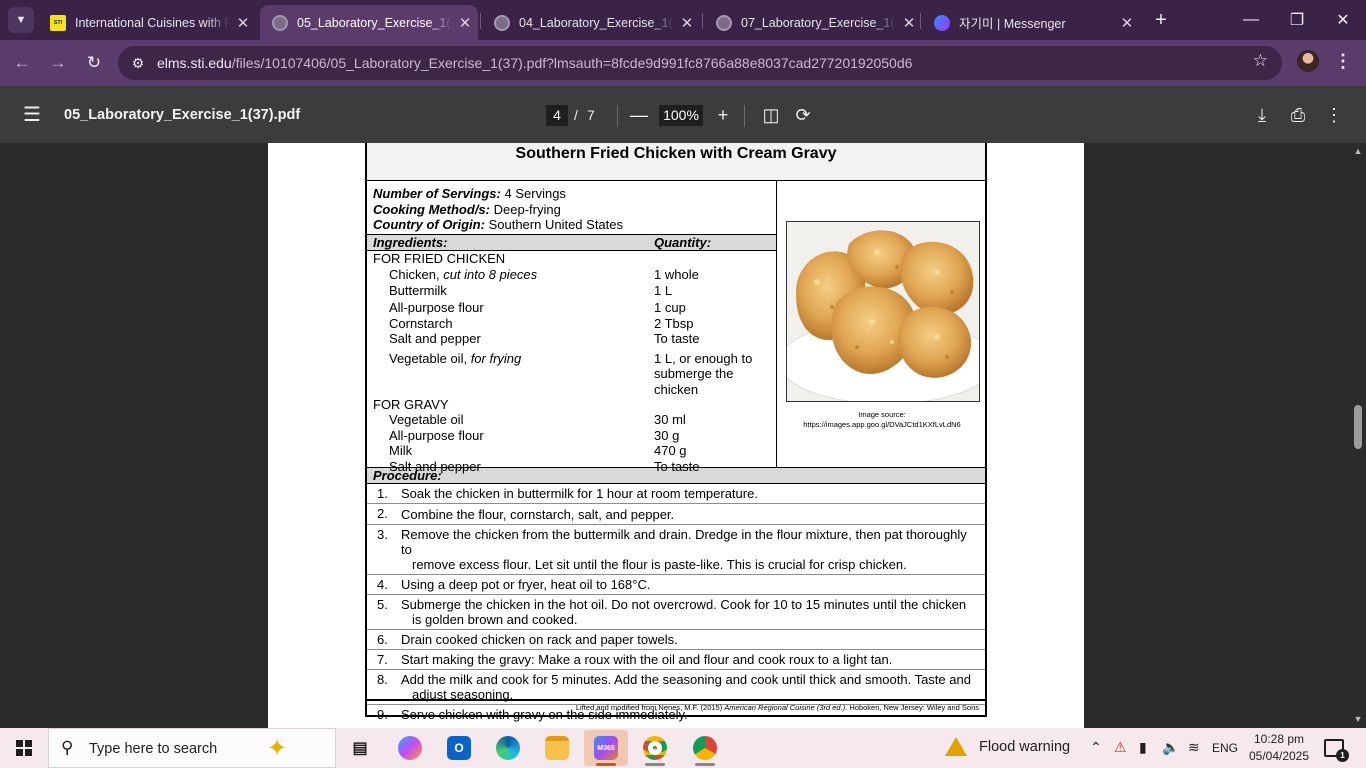 The width and height of the screenshot is (1366, 768). What do you see at coordinates (1358, 719) in the screenshot?
I see `scroll-down-icon: ▼` at bounding box center [1358, 719].